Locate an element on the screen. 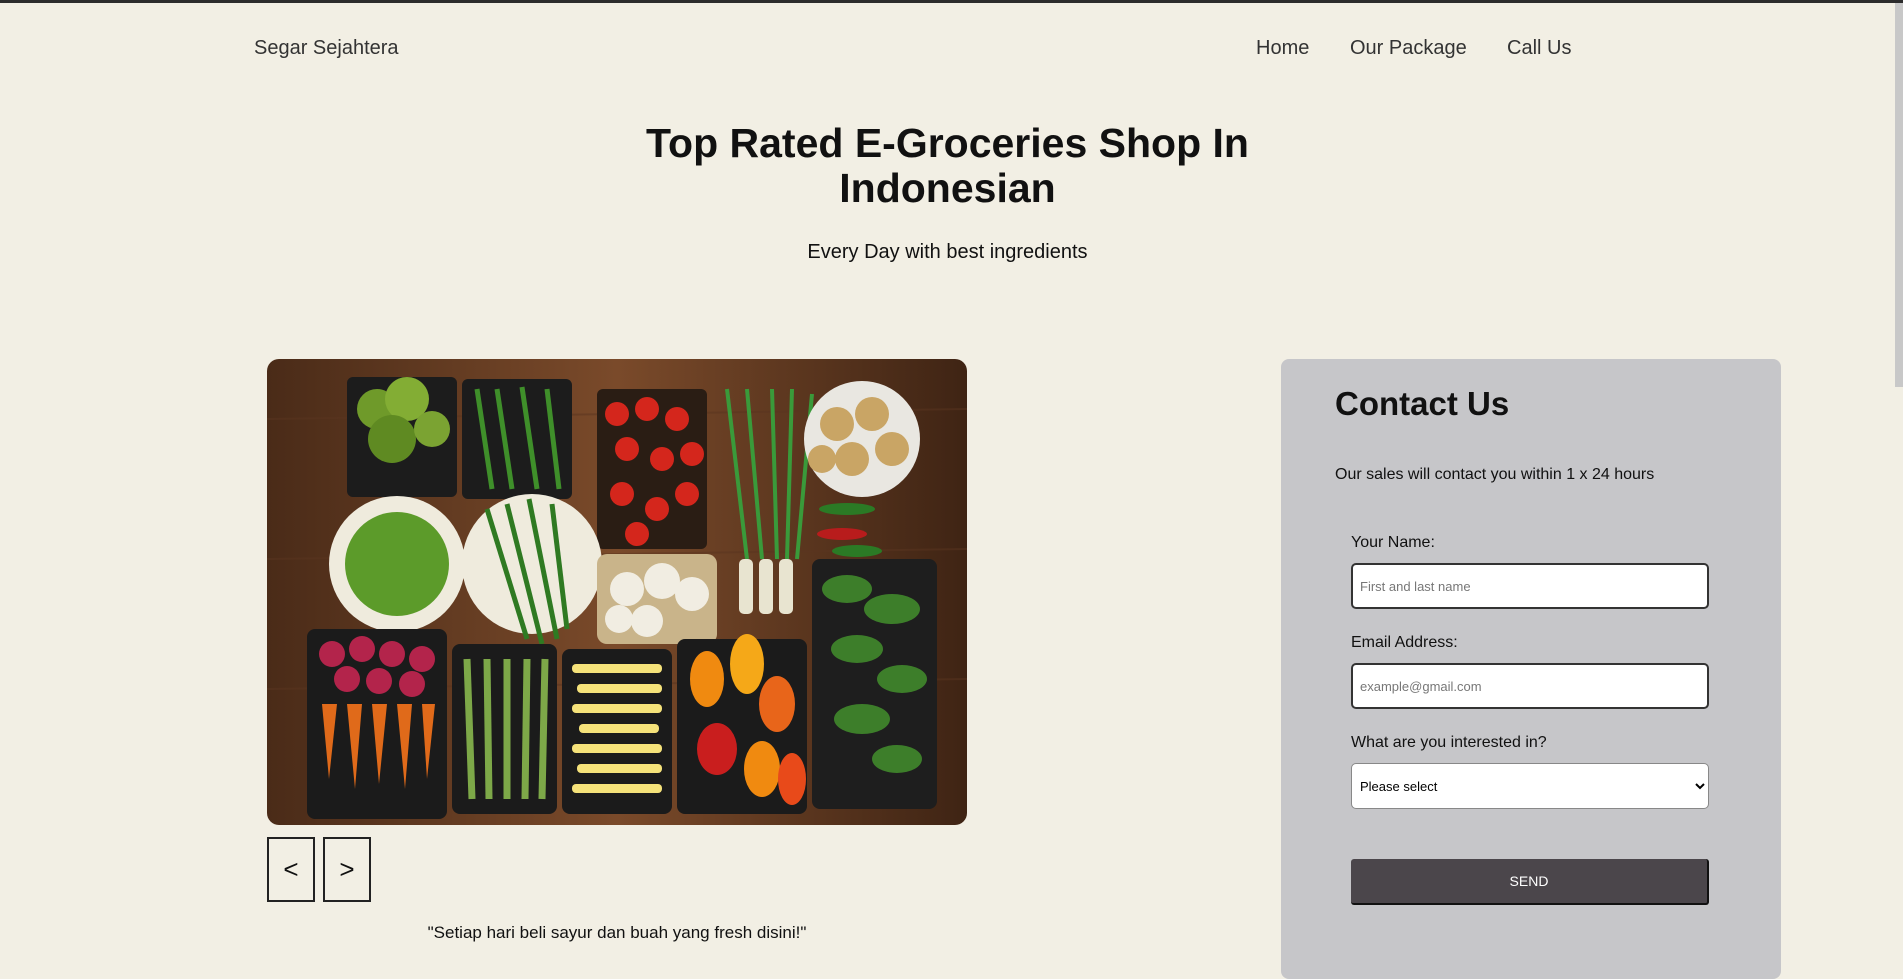  nav-home: Home is located at coordinates (1282, 48).